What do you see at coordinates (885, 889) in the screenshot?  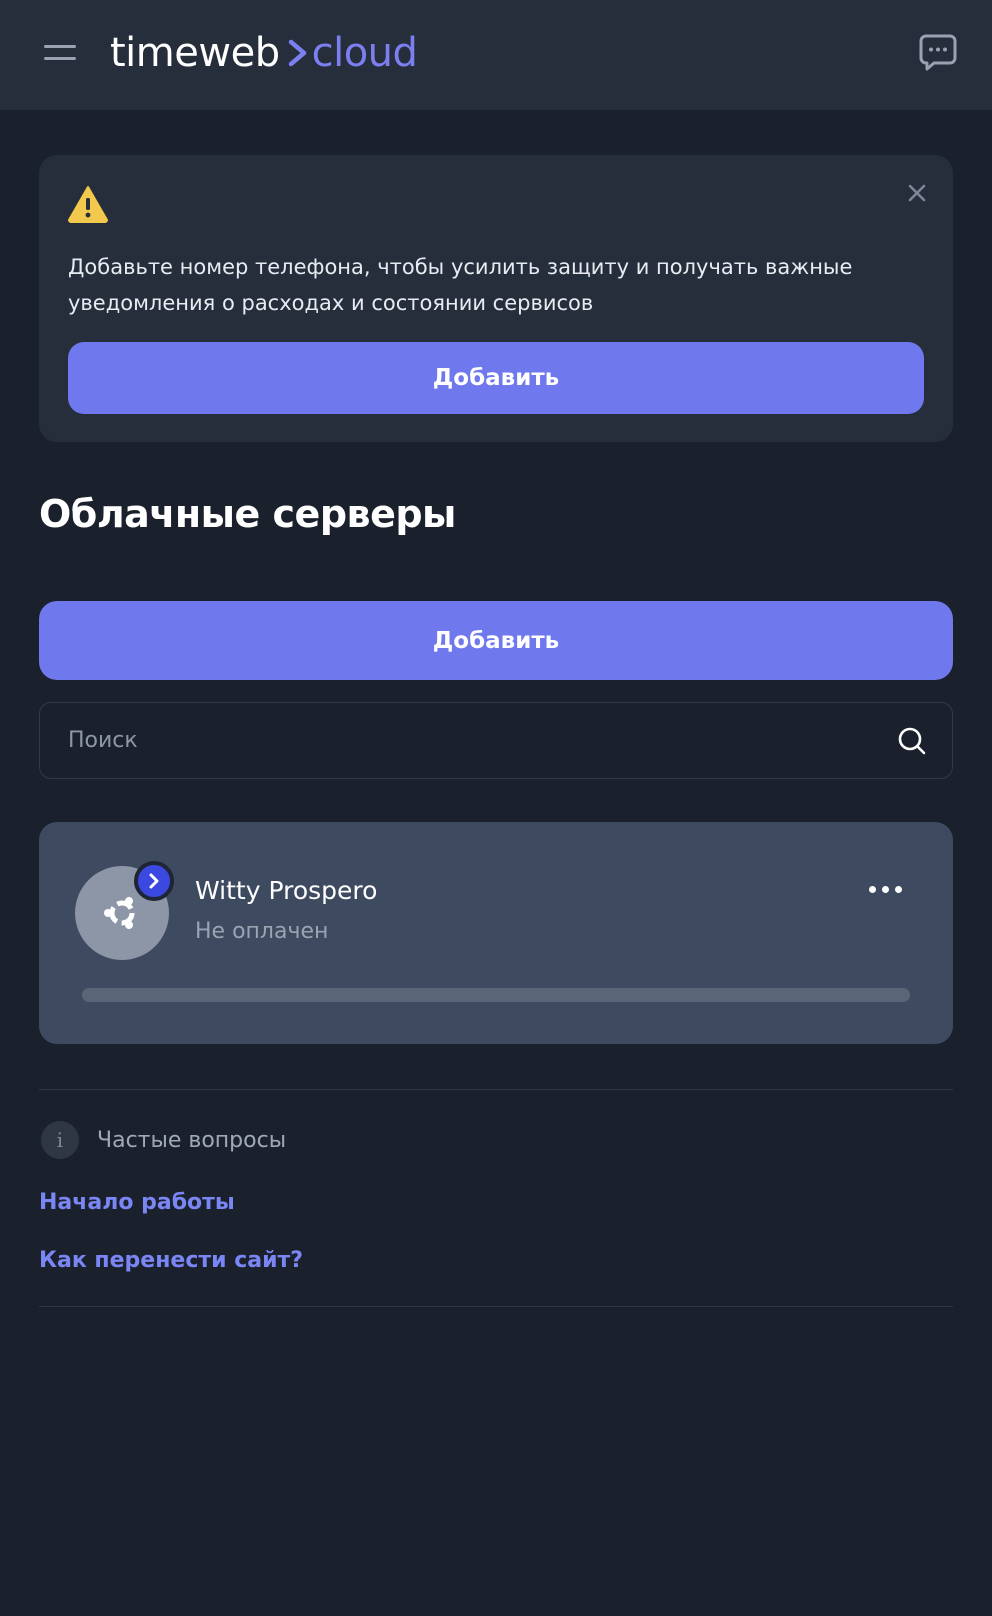 I see `more-options-icon` at bounding box center [885, 889].